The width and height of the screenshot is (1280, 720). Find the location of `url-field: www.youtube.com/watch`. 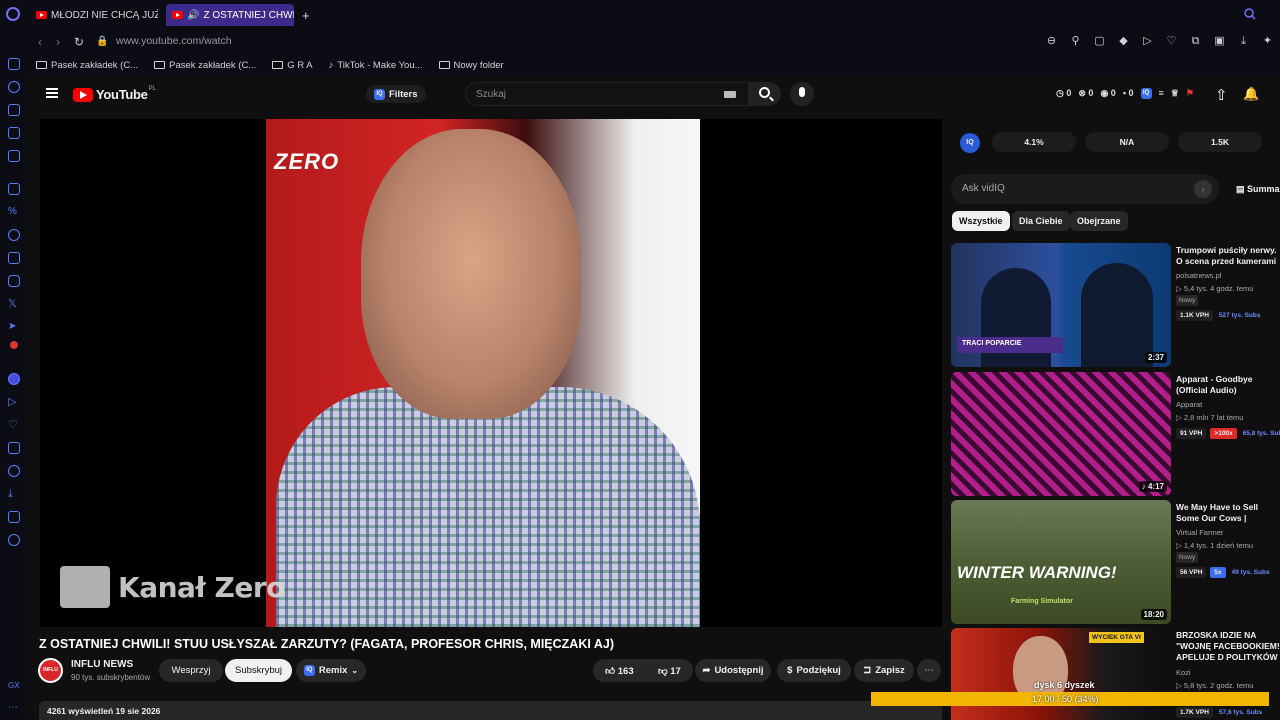

url-field: www.youtube.com/watch is located at coordinates (174, 41).